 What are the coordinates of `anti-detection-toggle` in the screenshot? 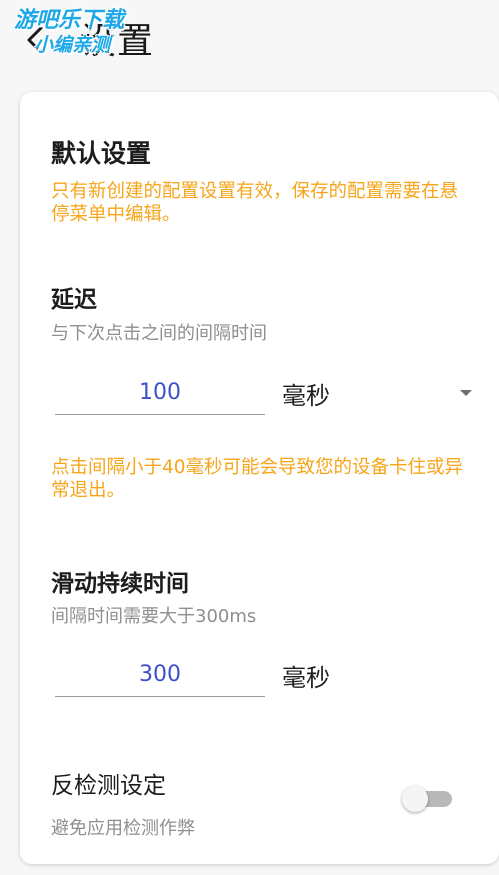 It's located at (428, 799).